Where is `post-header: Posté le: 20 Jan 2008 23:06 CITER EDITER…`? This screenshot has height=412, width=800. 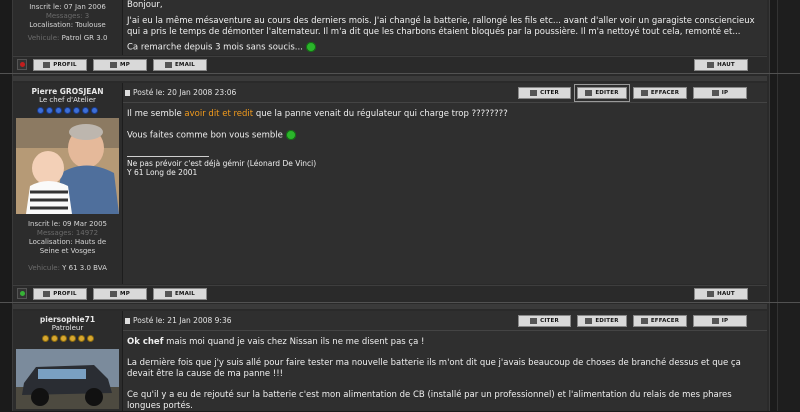 post-header: Posté le: 20 Jan 2008 23:06 CITER EDITER… is located at coordinates (445, 93).